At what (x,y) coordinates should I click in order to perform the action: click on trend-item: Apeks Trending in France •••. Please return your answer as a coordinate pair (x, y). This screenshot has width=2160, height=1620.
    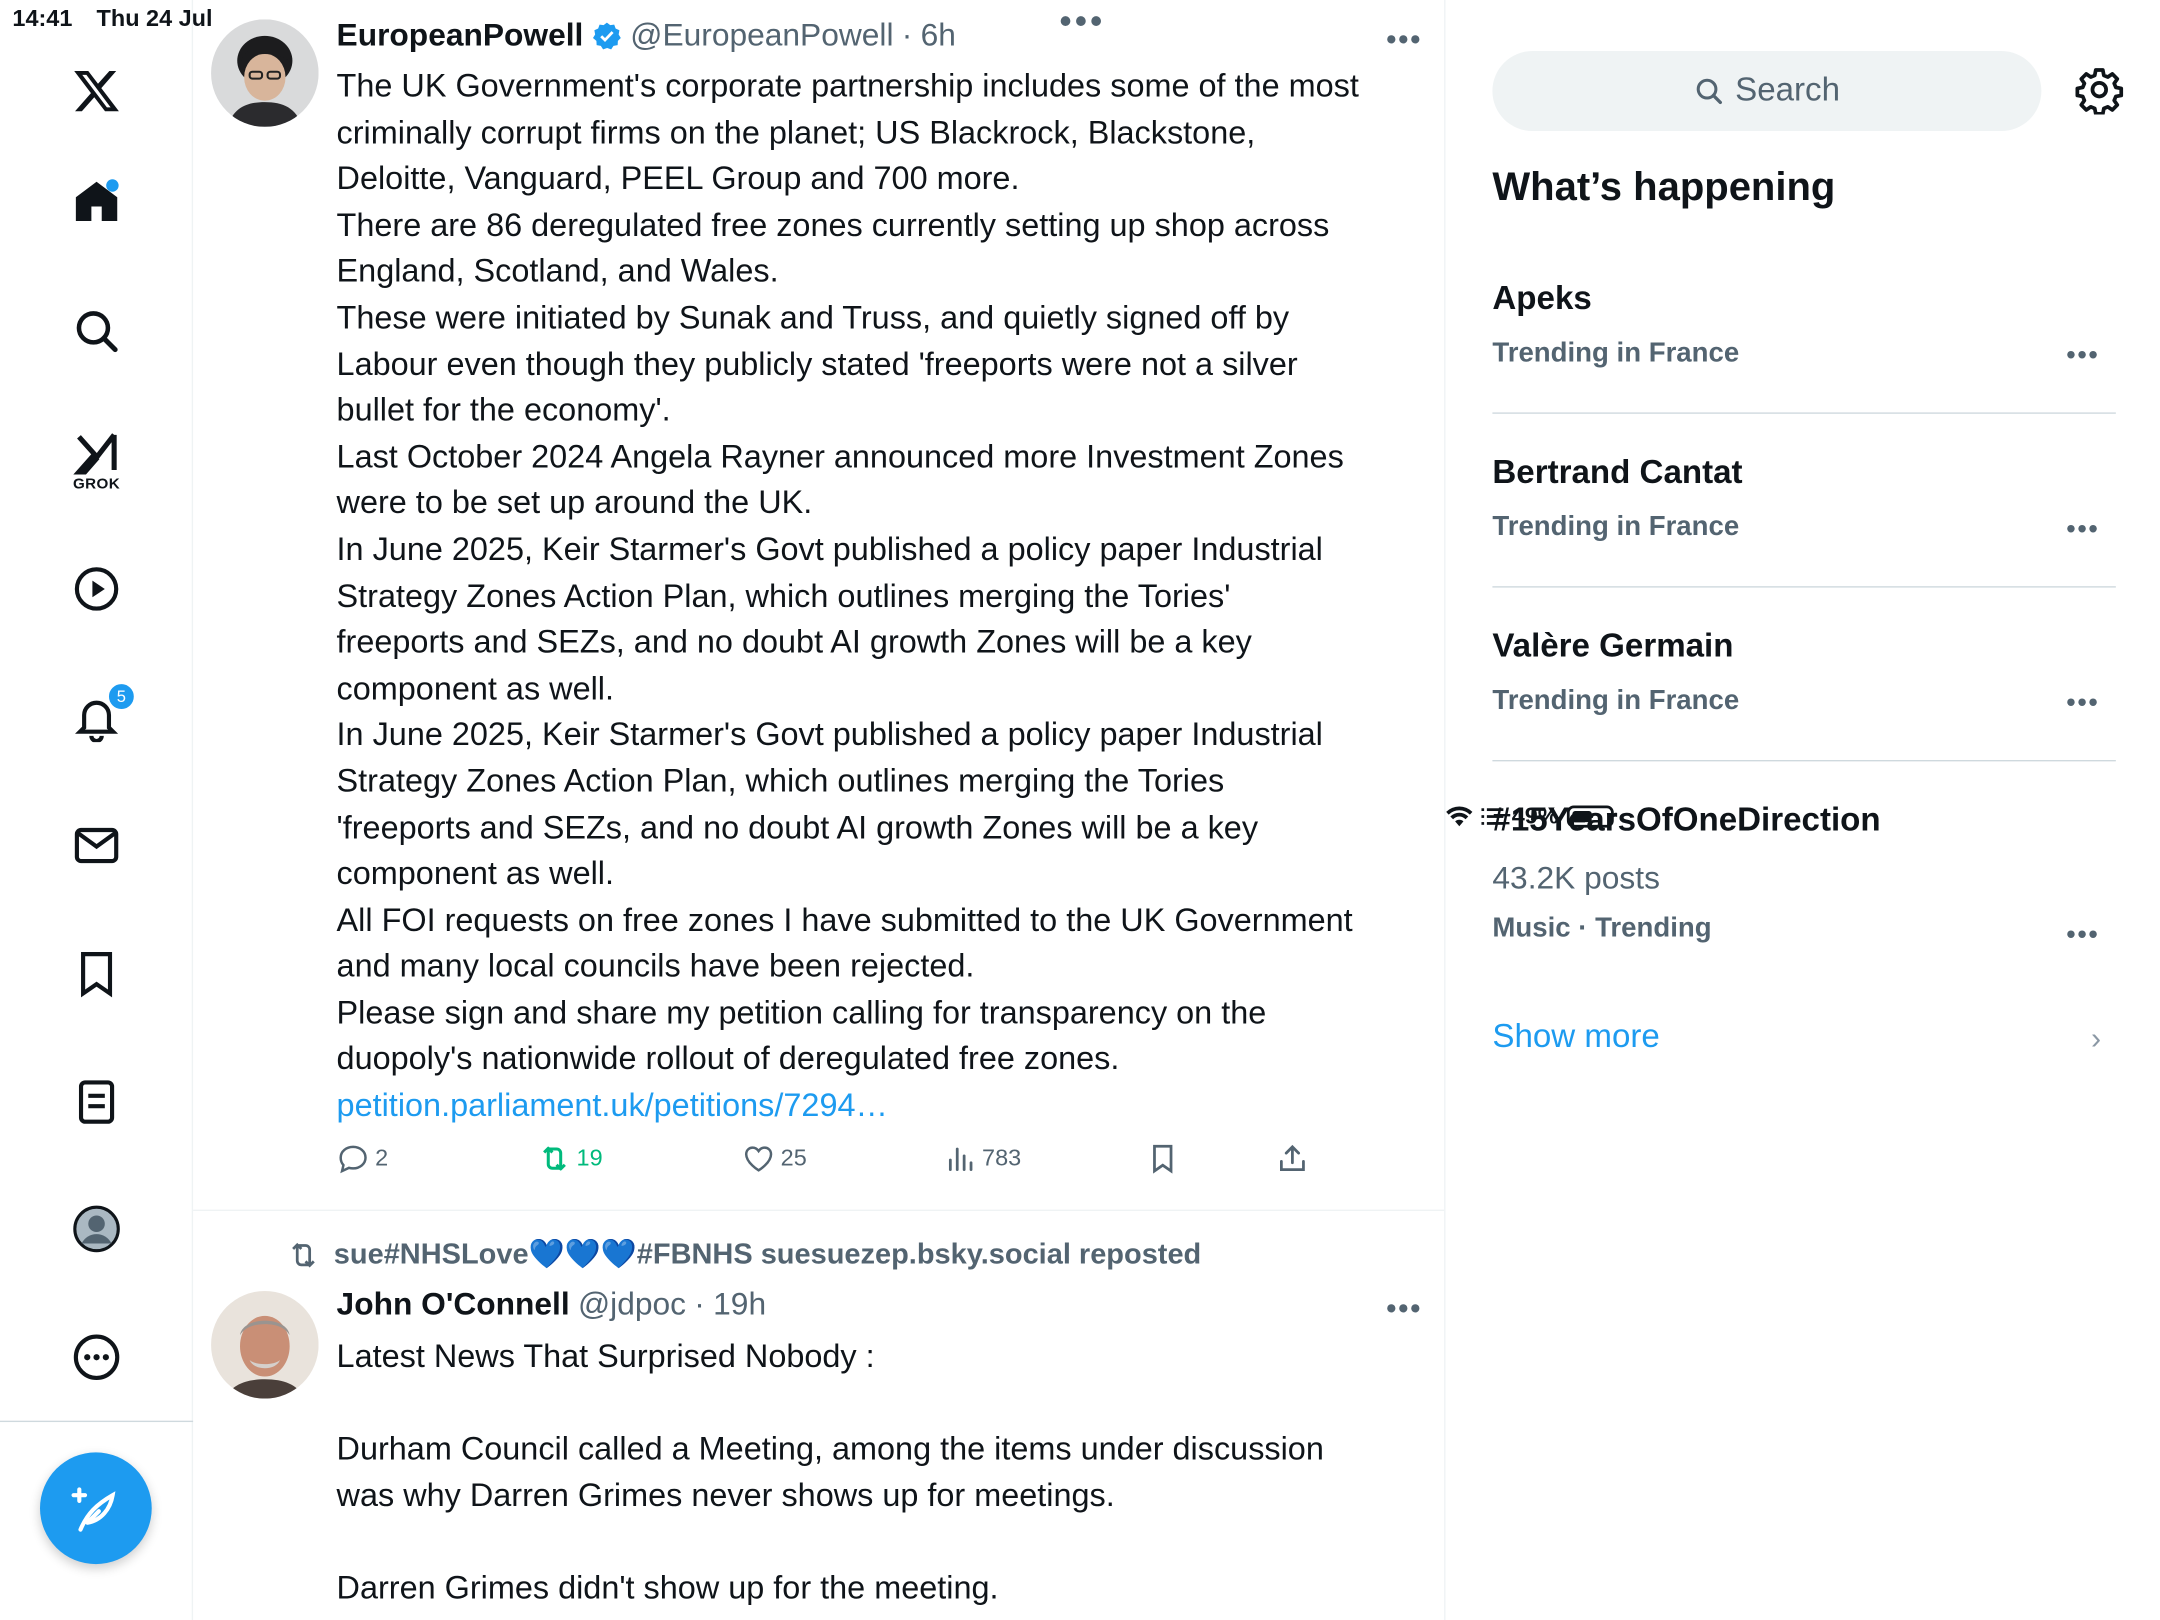
    Looking at the image, I should click on (1803, 326).